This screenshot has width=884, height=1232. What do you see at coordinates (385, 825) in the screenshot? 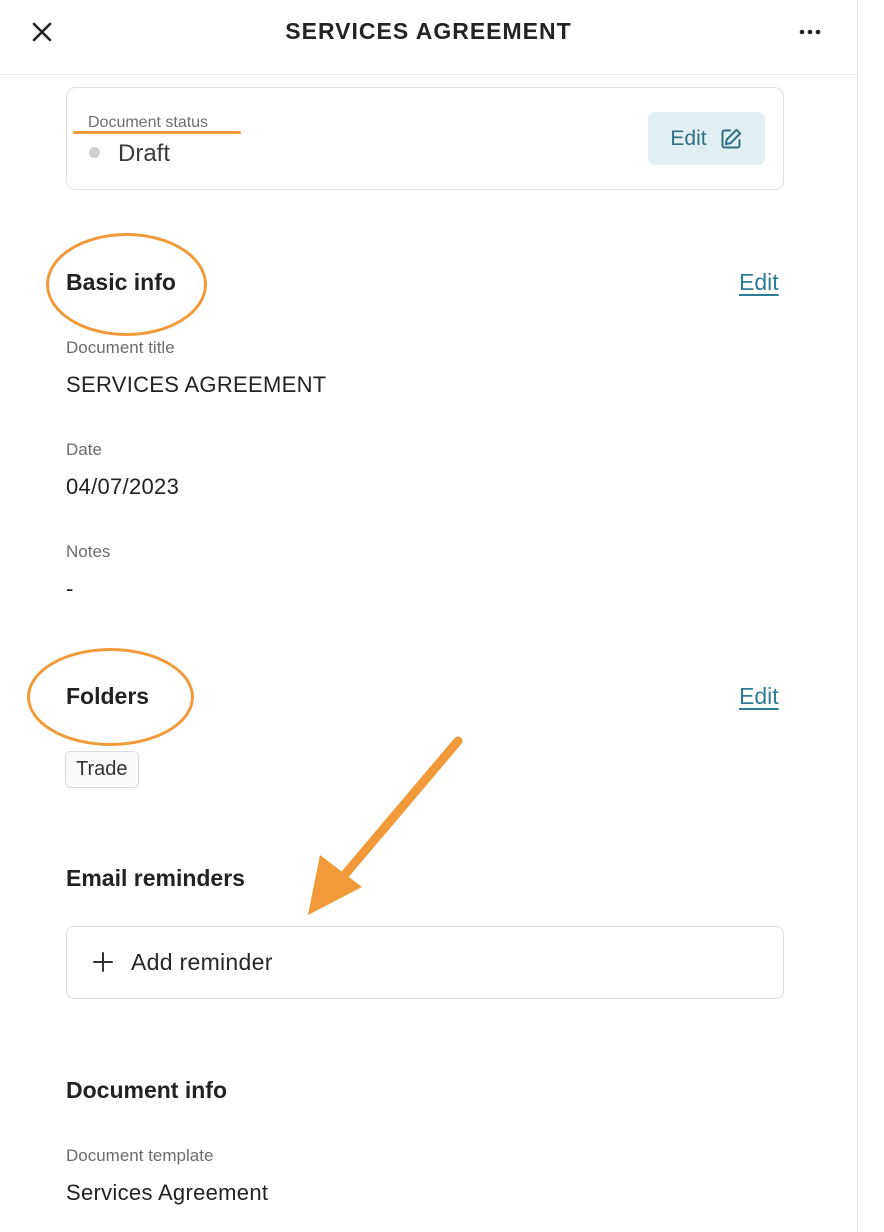
I see `annotation-arrow-icon` at bounding box center [385, 825].